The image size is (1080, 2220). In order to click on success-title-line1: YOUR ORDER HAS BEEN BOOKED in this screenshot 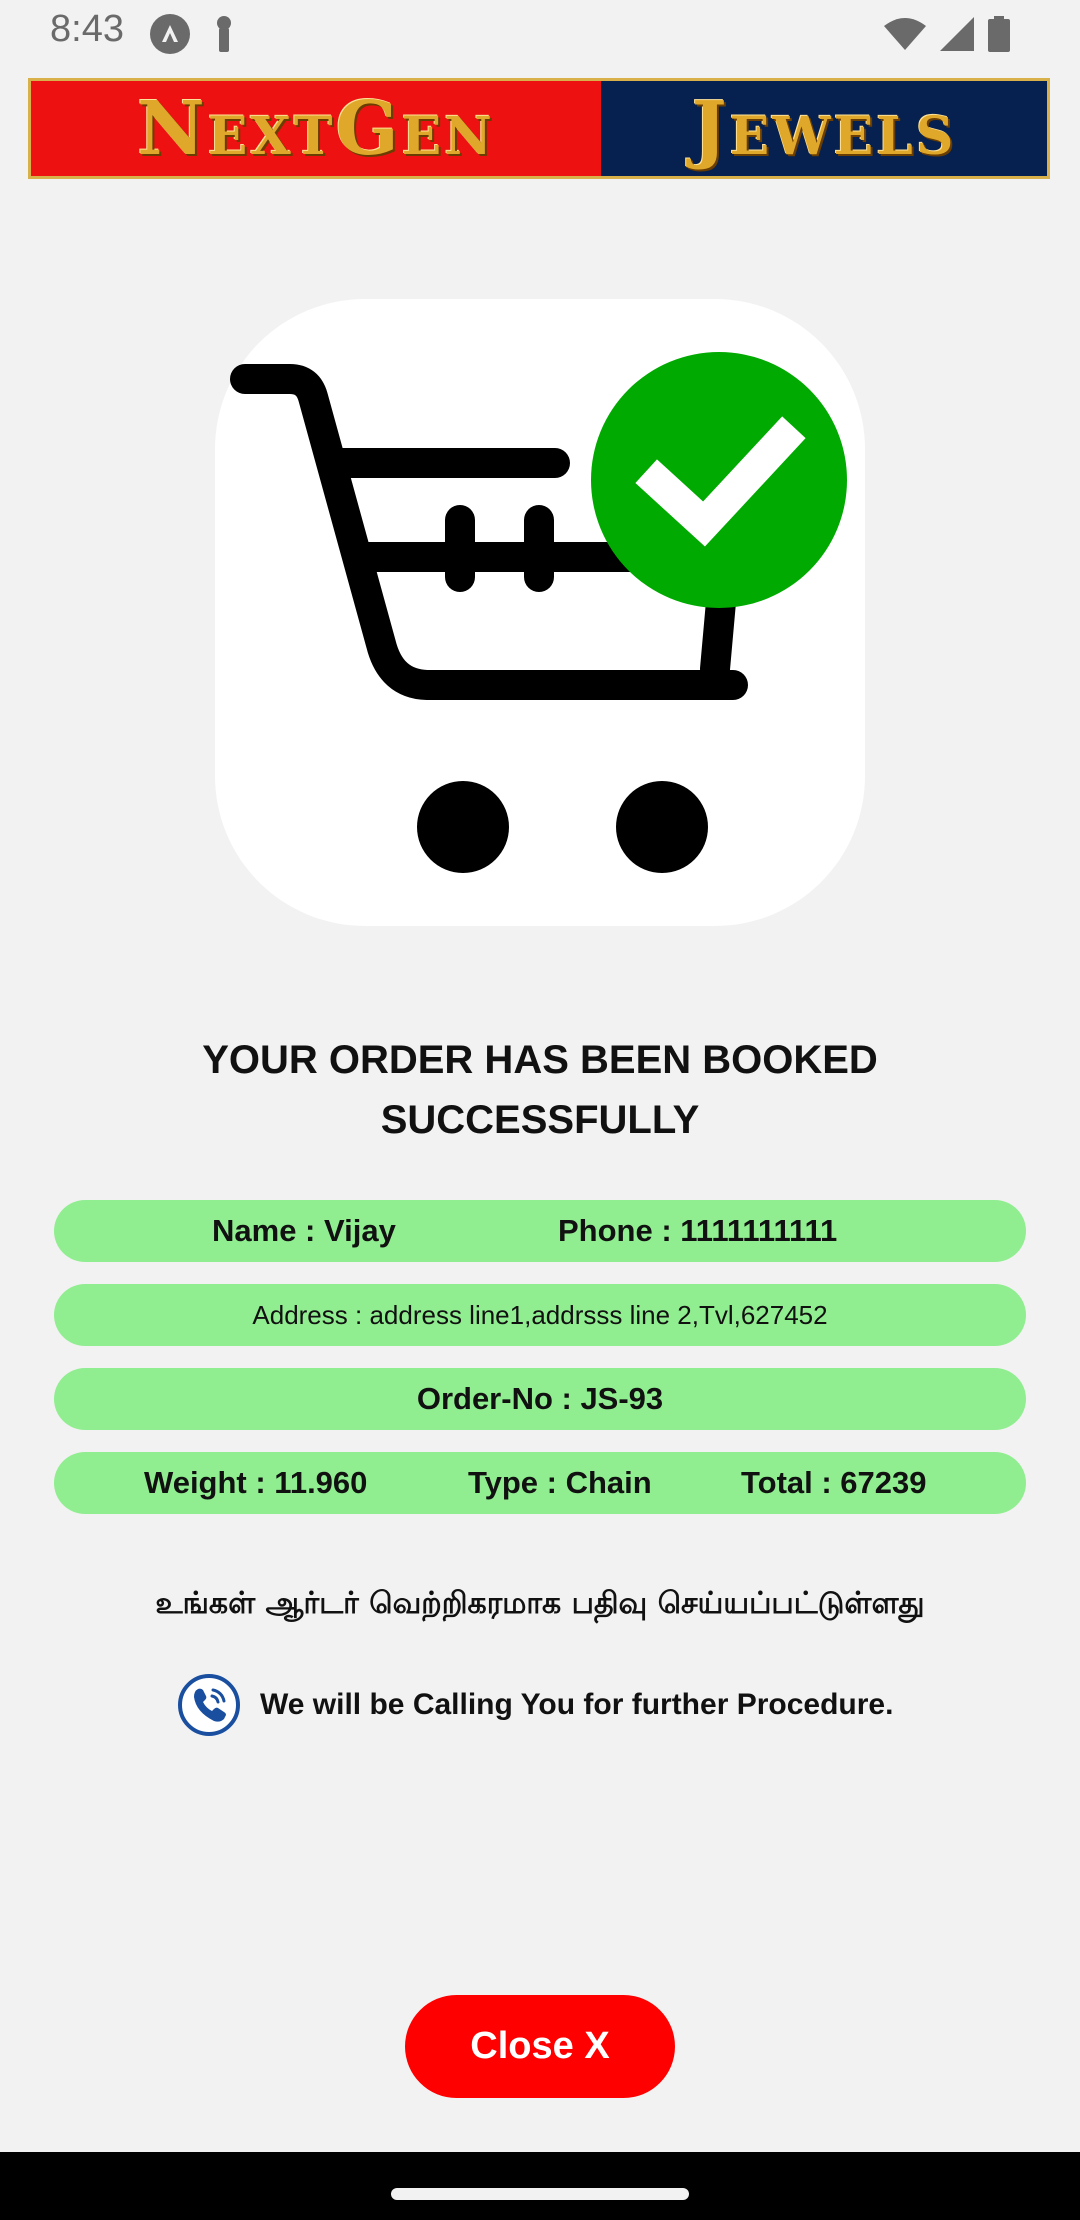, I will do `click(540, 1060)`.